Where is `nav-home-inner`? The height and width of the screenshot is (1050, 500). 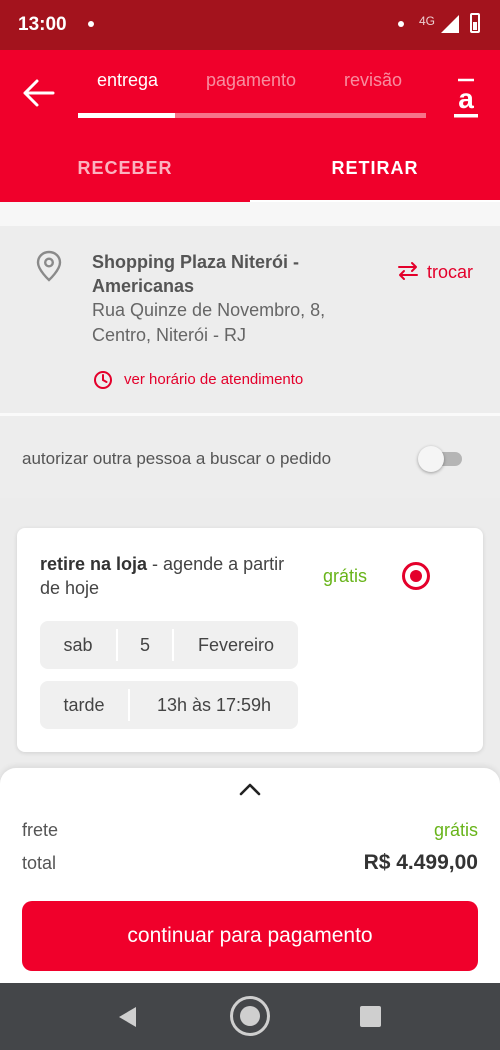
nav-home-inner is located at coordinates (250, 1016).